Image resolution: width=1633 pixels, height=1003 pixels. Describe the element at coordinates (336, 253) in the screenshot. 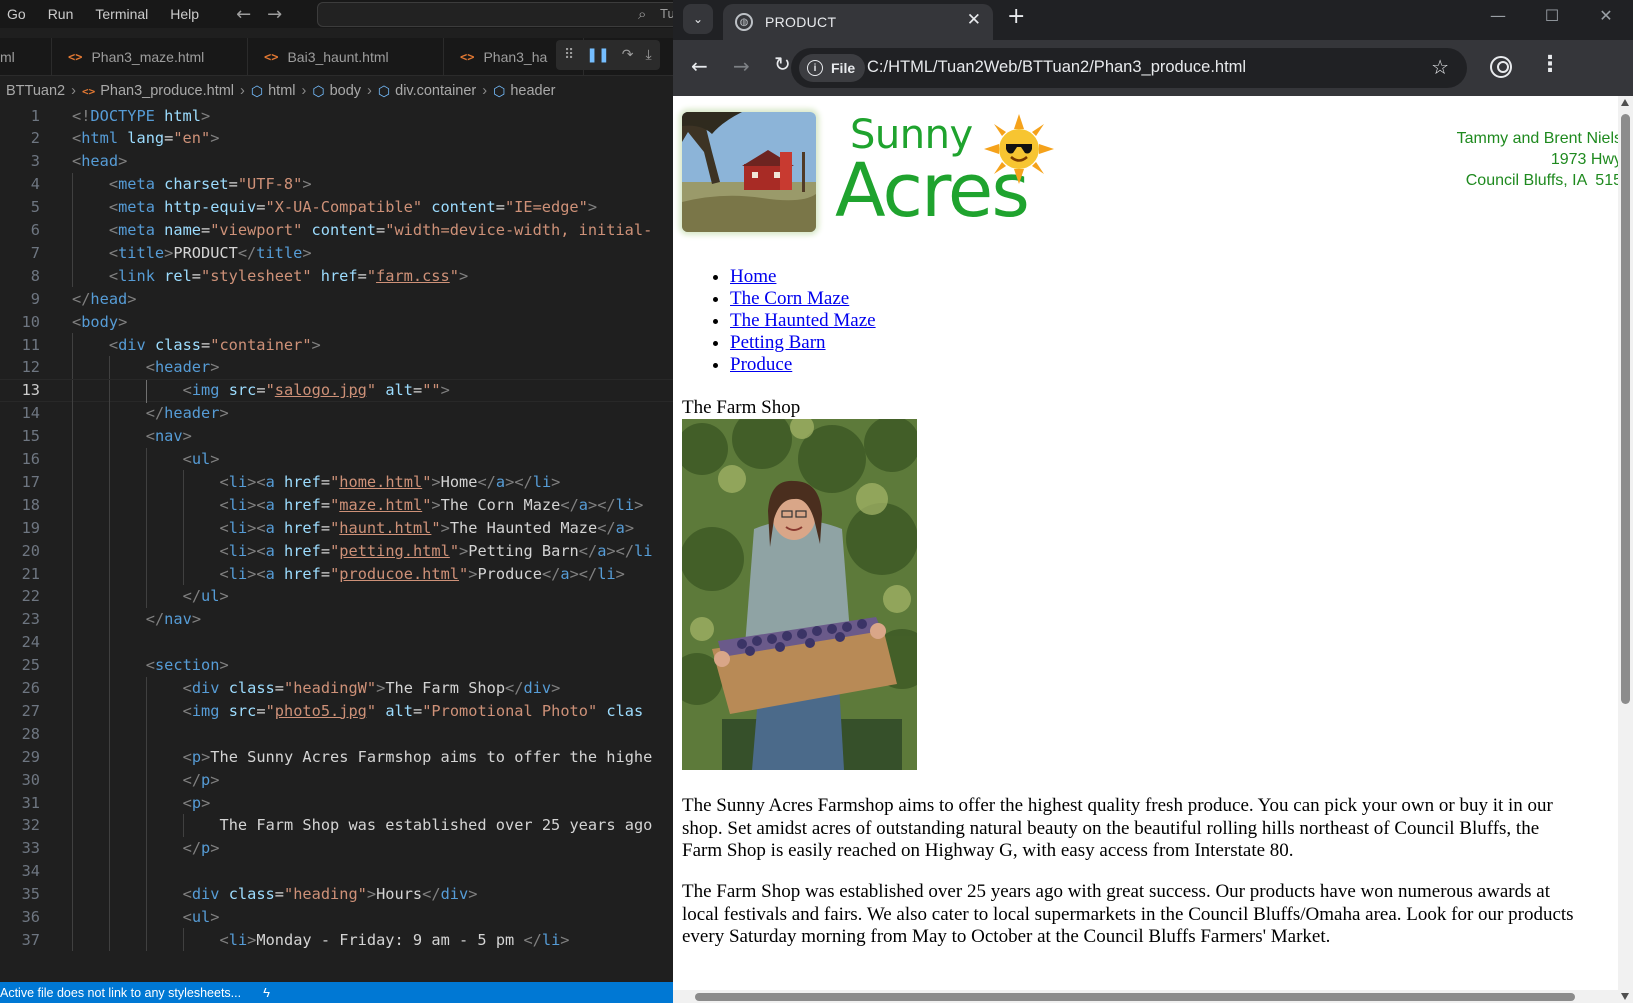

I see `code-line: 7 <title>PRODUCT</title>` at that location.